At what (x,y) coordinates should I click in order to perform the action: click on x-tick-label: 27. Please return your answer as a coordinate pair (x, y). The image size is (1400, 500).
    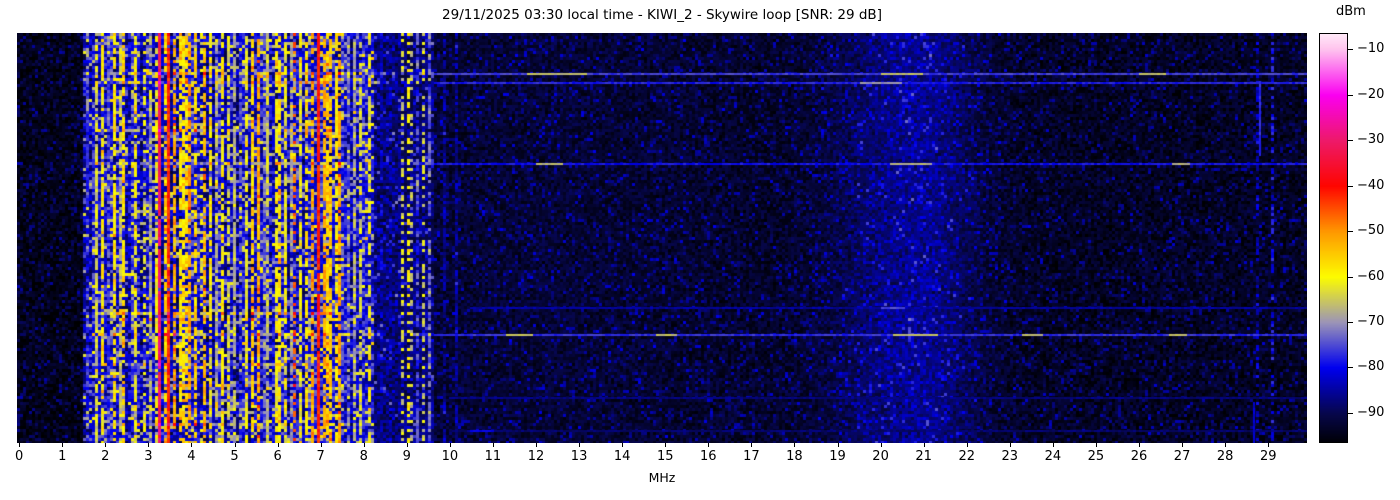
    Looking at the image, I should click on (1182, 456).